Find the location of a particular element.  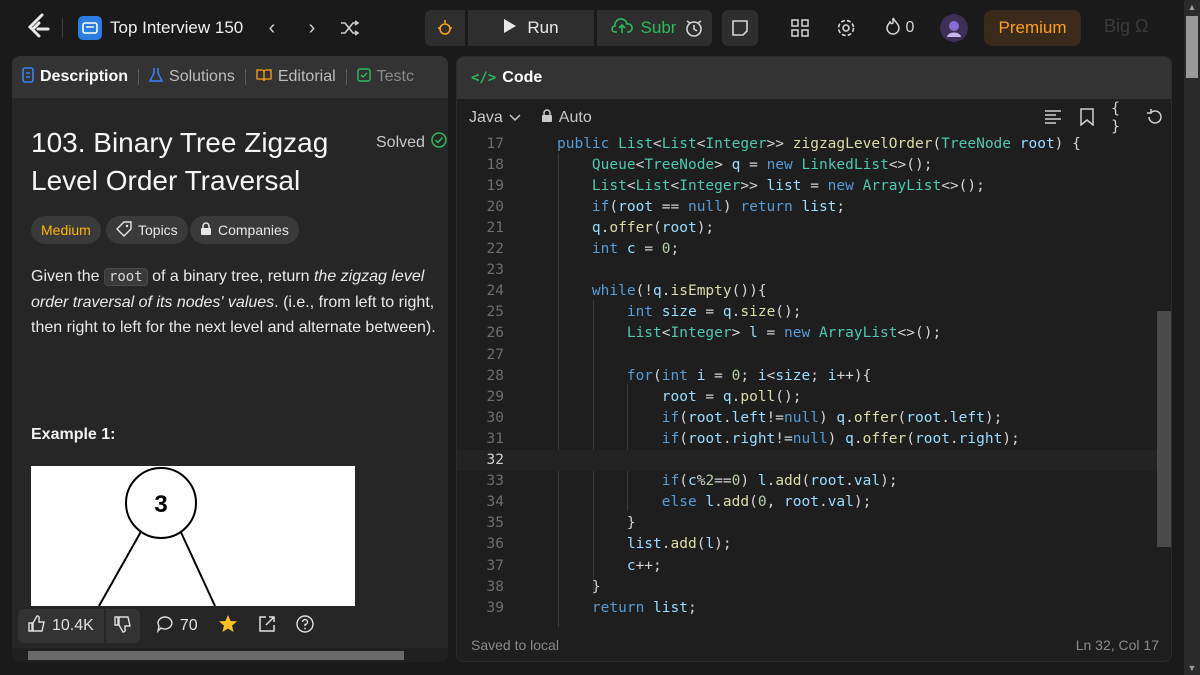

code-line: 33 if(c%2==0) l.add(root.val); is located at coordinates (807, 481).